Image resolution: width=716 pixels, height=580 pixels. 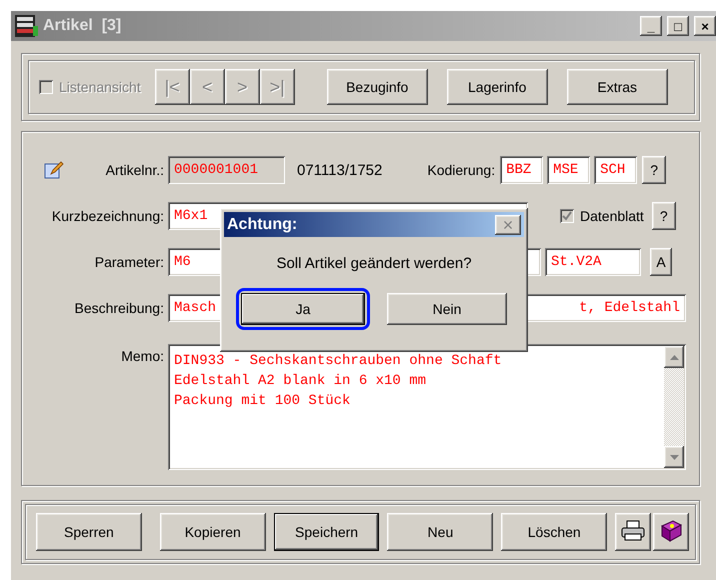 I want to click on dialog-title: Achtung:, so click(x=262, y=225).